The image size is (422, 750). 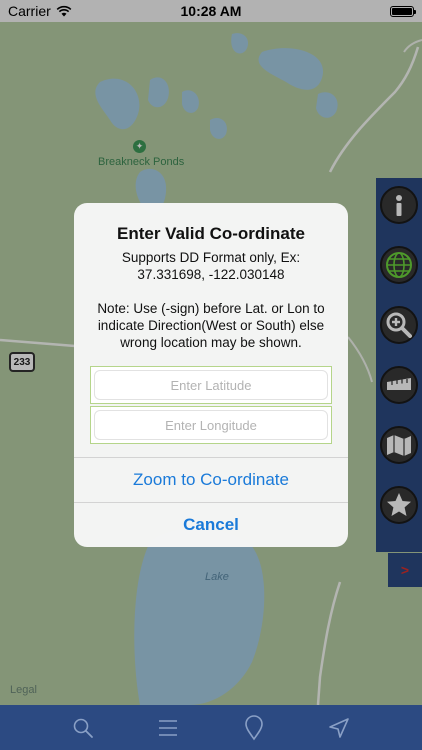 What do you see at coordinates (211, 274) in the screenshot?
I see `format-example: 37.331698, -122.030148` at bounding box center [211, 274].